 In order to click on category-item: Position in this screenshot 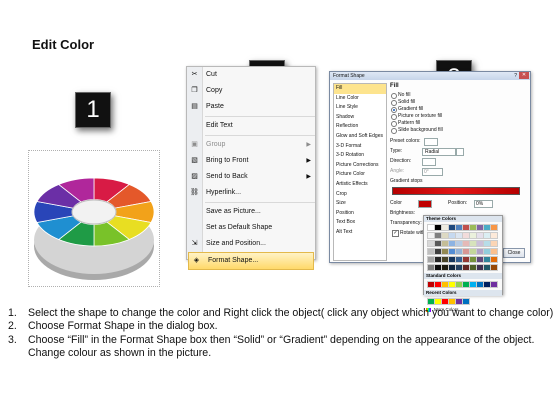, I will do `click(360, 214)`.